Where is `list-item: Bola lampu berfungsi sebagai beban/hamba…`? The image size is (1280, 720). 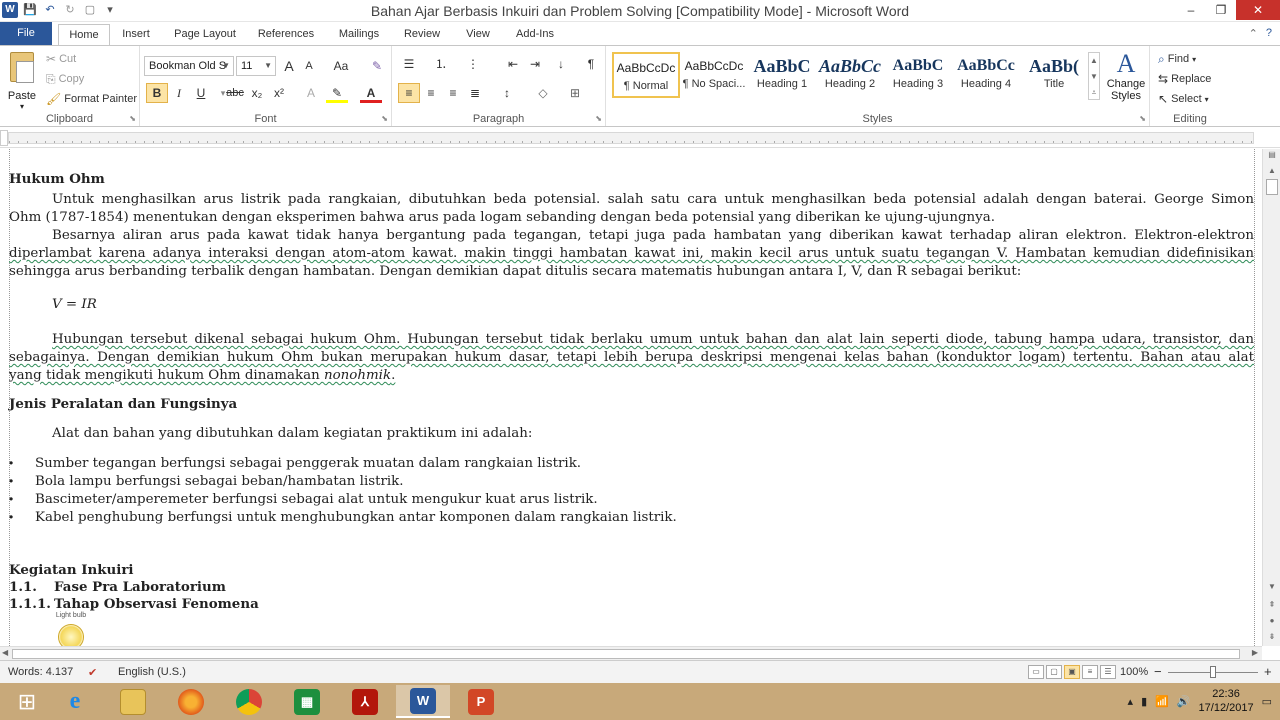
list-item: Bola lampu berfungsi sebagai beban/hamba… is located at coordinates (219, 482).